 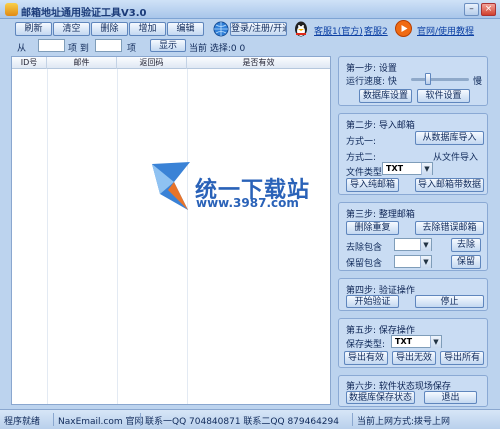 What do you see at coordinates (152, 63) in the screenshot?
I see `col-return-code: 返回码` at bounding box center [152, 63].